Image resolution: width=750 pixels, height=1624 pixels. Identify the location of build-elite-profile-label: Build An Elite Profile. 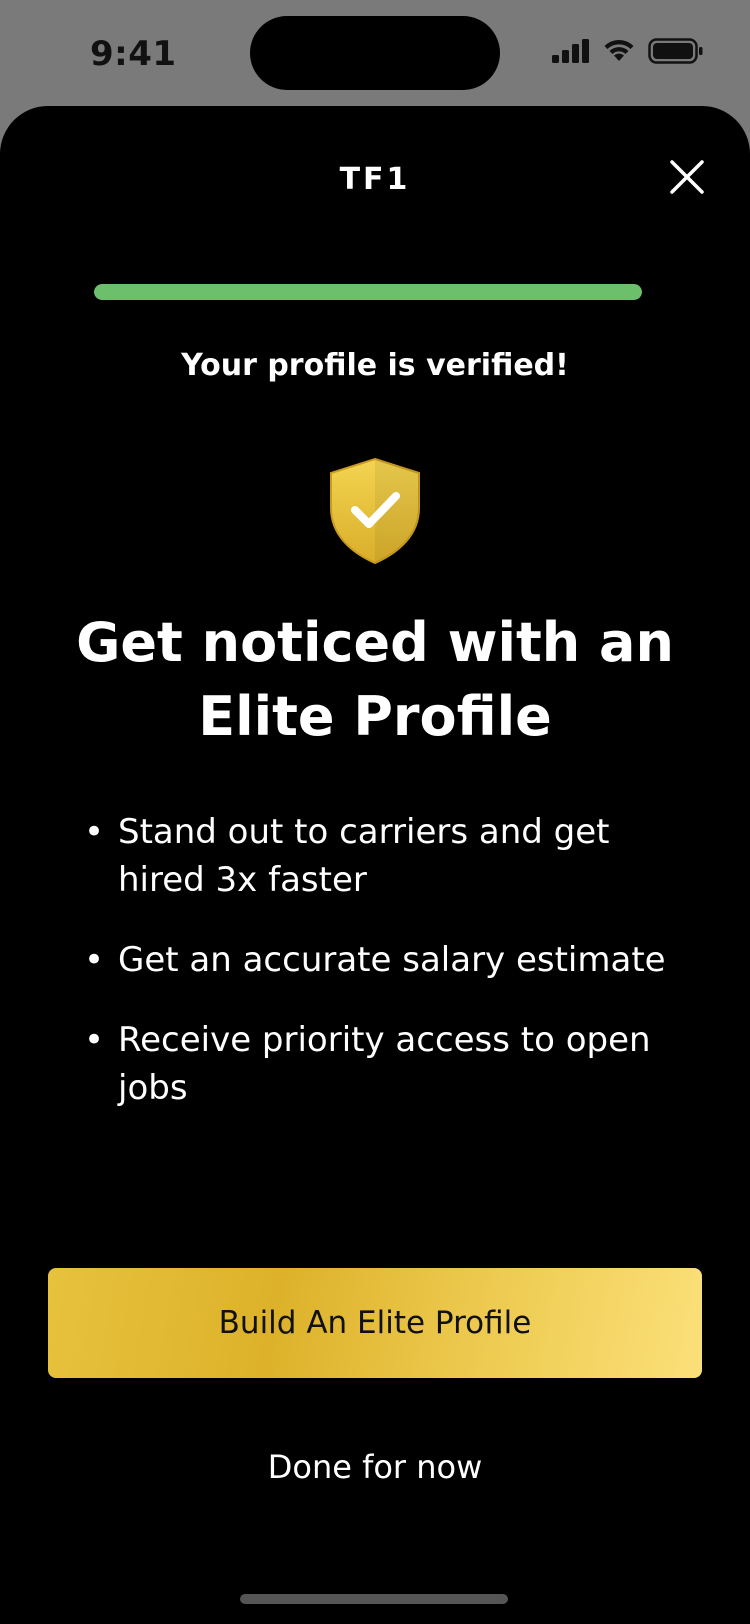
(375, 1323).